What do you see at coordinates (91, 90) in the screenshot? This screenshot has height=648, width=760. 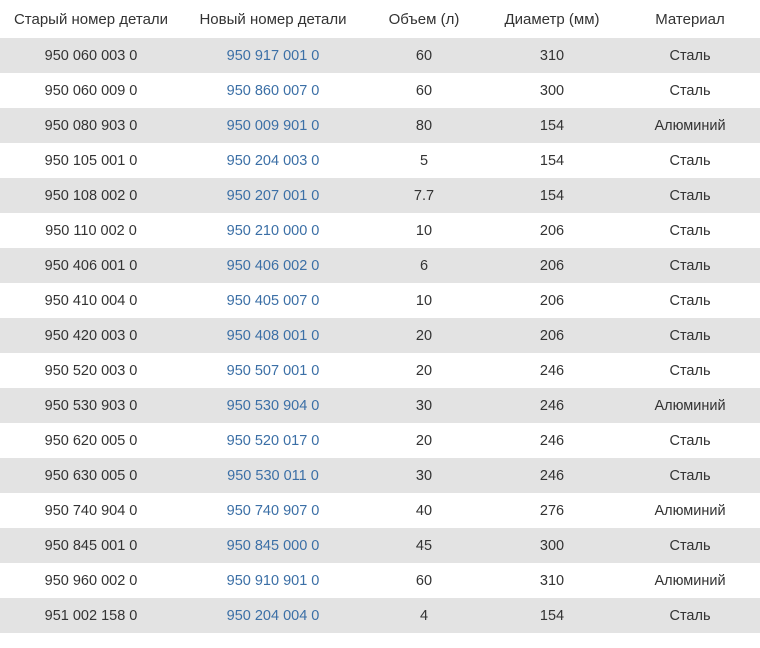 I see `old-part-number-cell: 950 060 009 0` at bounding box center [91, 90].